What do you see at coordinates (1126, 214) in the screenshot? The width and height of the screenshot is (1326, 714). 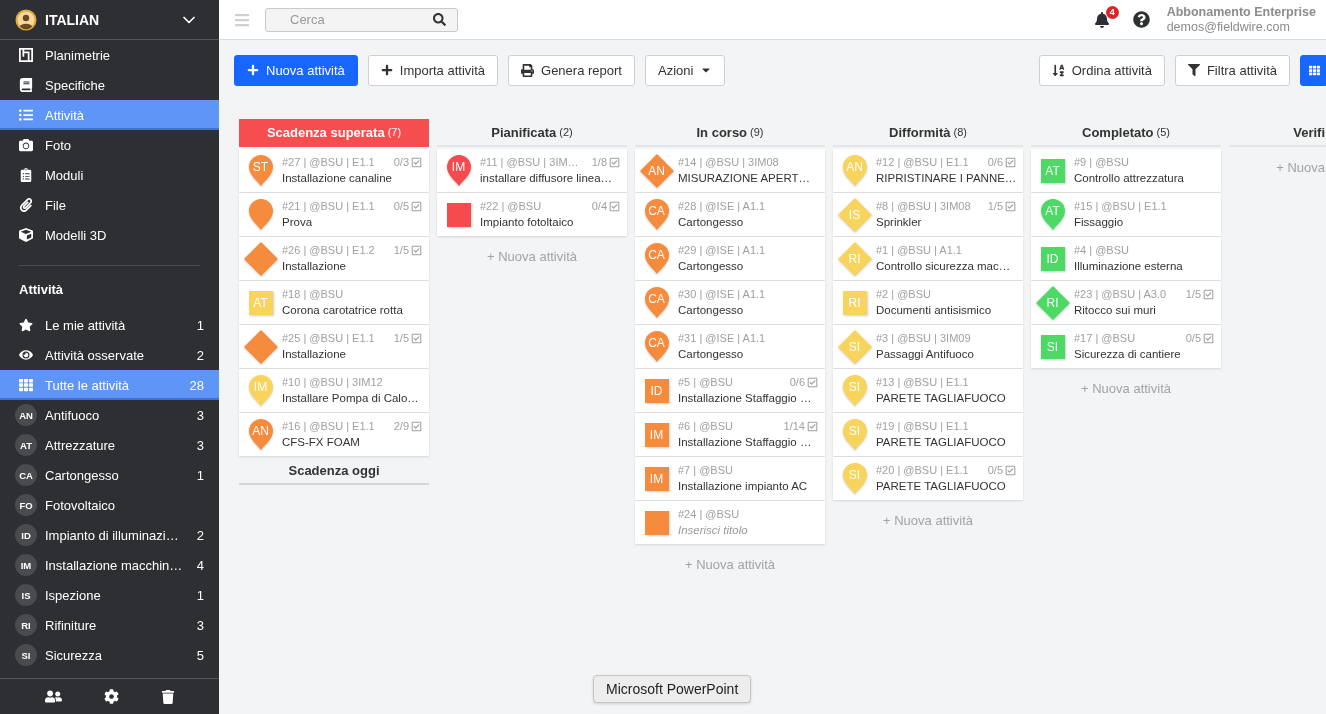 I see `task-card: AT #15 | @BSU | E1.1 Fissaggio` at bounding box center [1126, 214].